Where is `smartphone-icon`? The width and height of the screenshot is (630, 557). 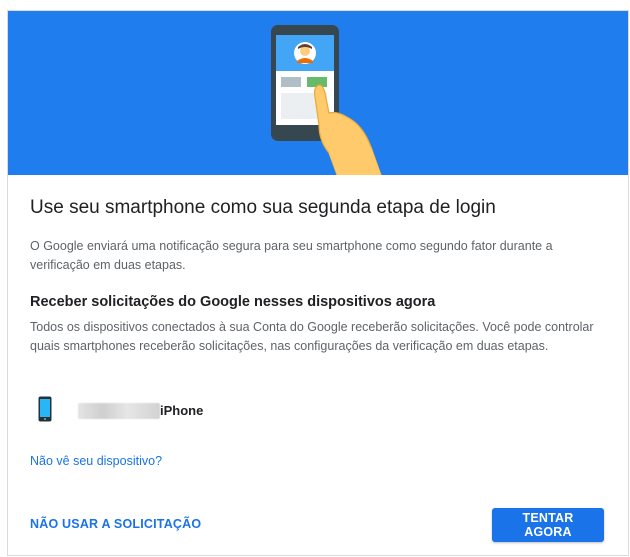
smartphone-icon is located at coordinates (45, 409).